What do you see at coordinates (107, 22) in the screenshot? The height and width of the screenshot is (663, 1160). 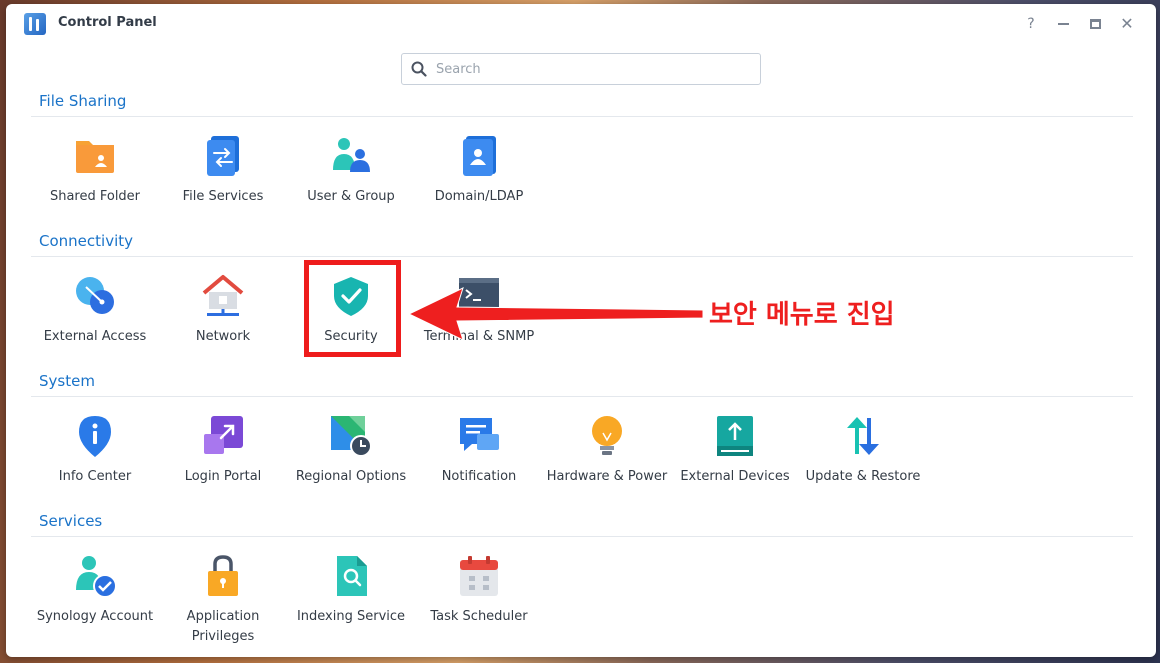 I see `window-title: Control Panel` at bounding box center [107, 22].